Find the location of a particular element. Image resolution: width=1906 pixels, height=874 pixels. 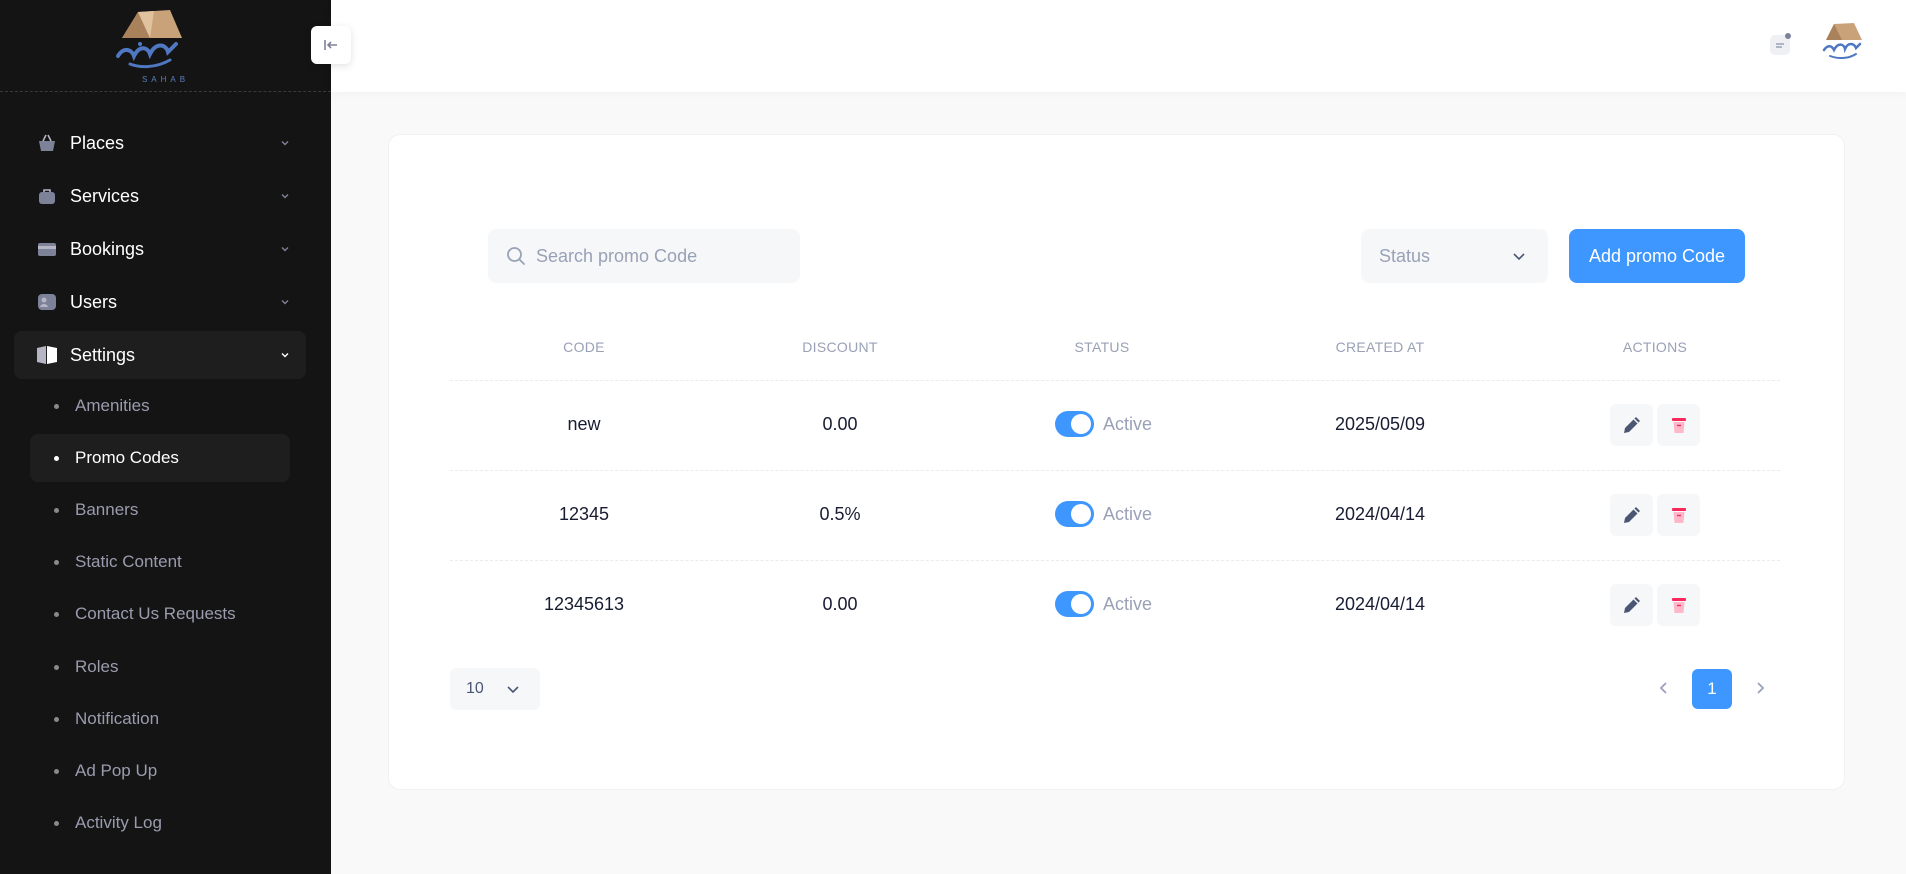

sidebar-subitem-ad-pop-up: Ad Pop Up is located at coordinates (160, 771).